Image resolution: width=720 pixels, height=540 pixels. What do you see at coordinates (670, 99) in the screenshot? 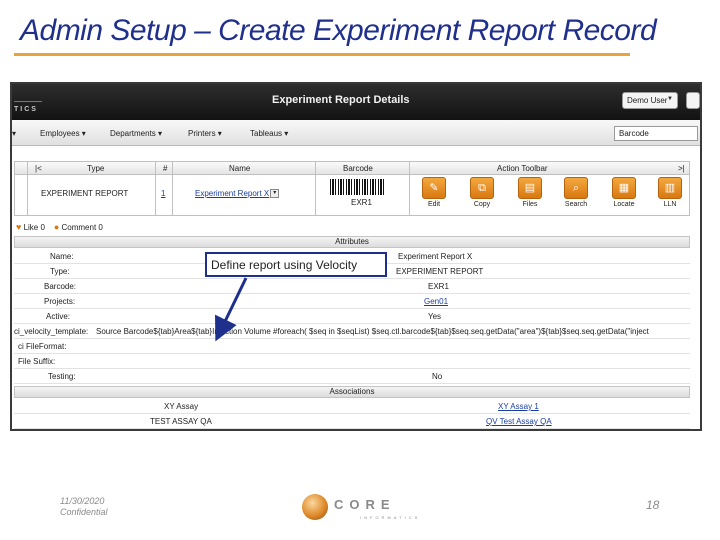
I see `chevron-down-icon: ▼` at bounding box center [670, 99].